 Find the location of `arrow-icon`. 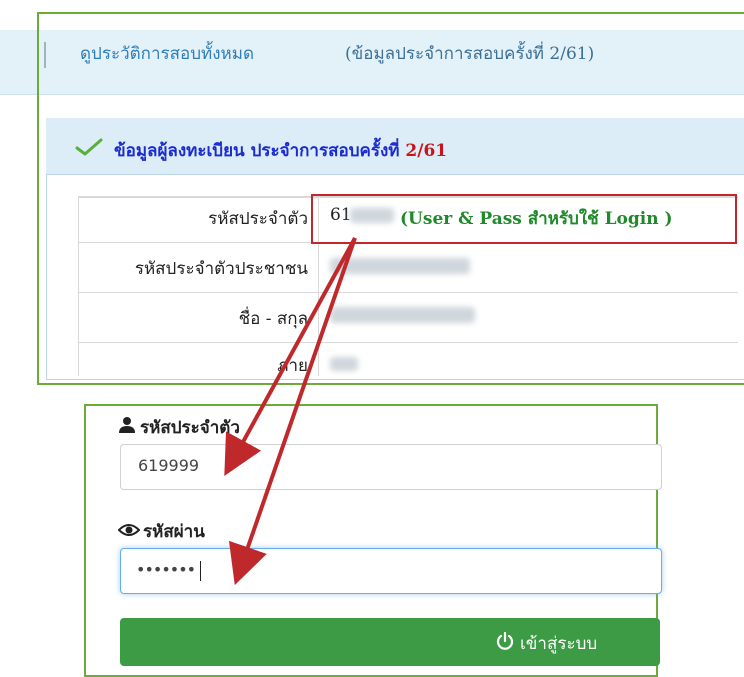

arrow-icon is located at coordinates (290, 411).